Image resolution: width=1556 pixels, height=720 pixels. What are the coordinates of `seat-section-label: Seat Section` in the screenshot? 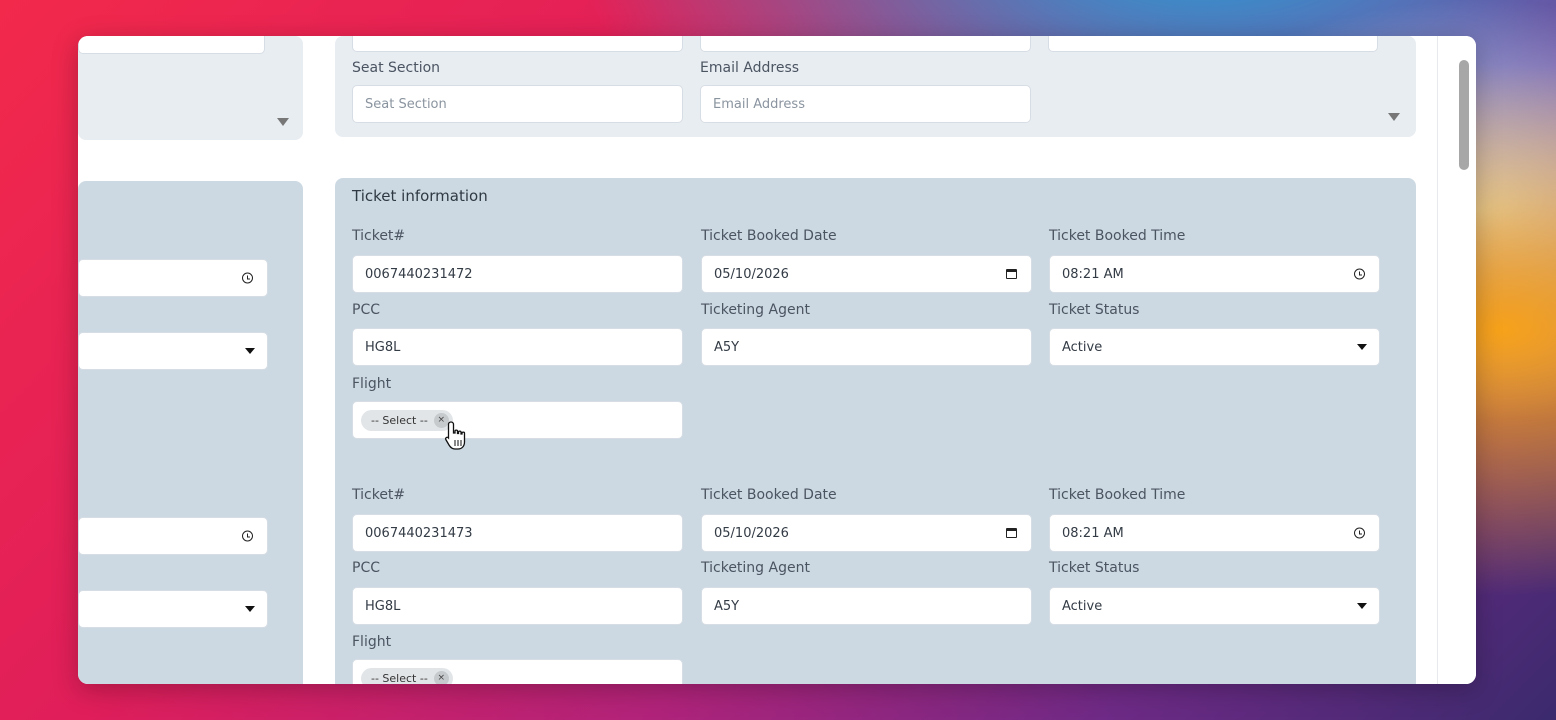 It's located at (396, 68).